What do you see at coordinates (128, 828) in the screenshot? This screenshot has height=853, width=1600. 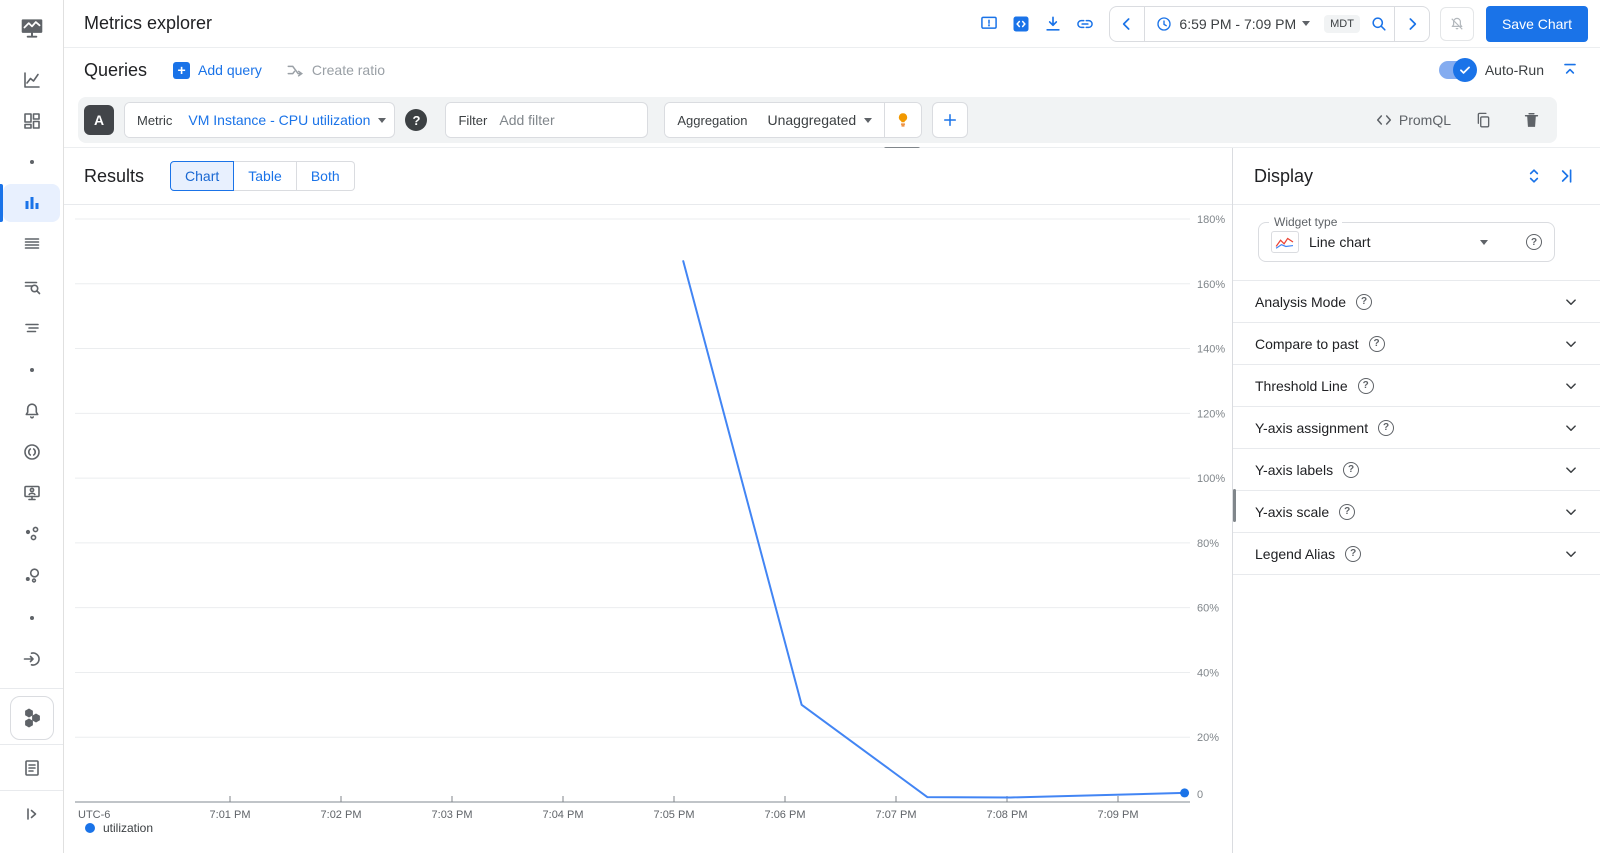 I see `legend-series-label: utilization` at bounding box center [128, 828].